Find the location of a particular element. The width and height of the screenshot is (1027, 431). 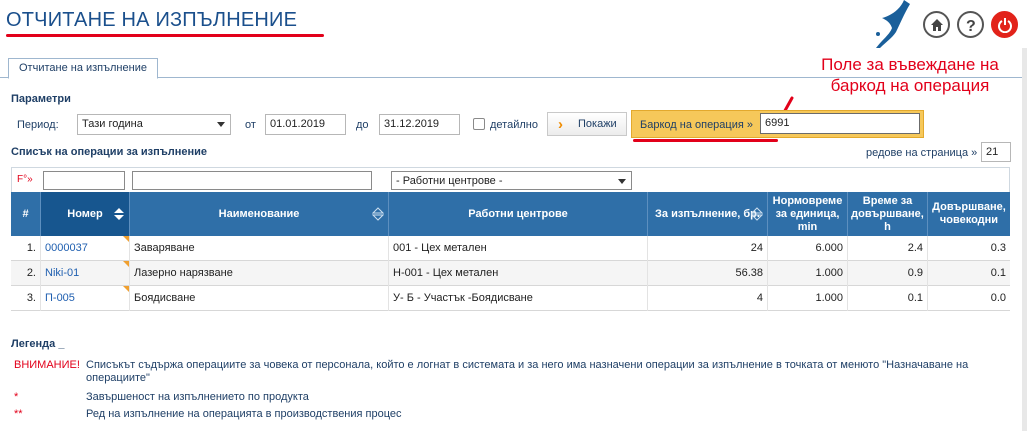

per-page-input: 21 is located at coordinates (996, 152).